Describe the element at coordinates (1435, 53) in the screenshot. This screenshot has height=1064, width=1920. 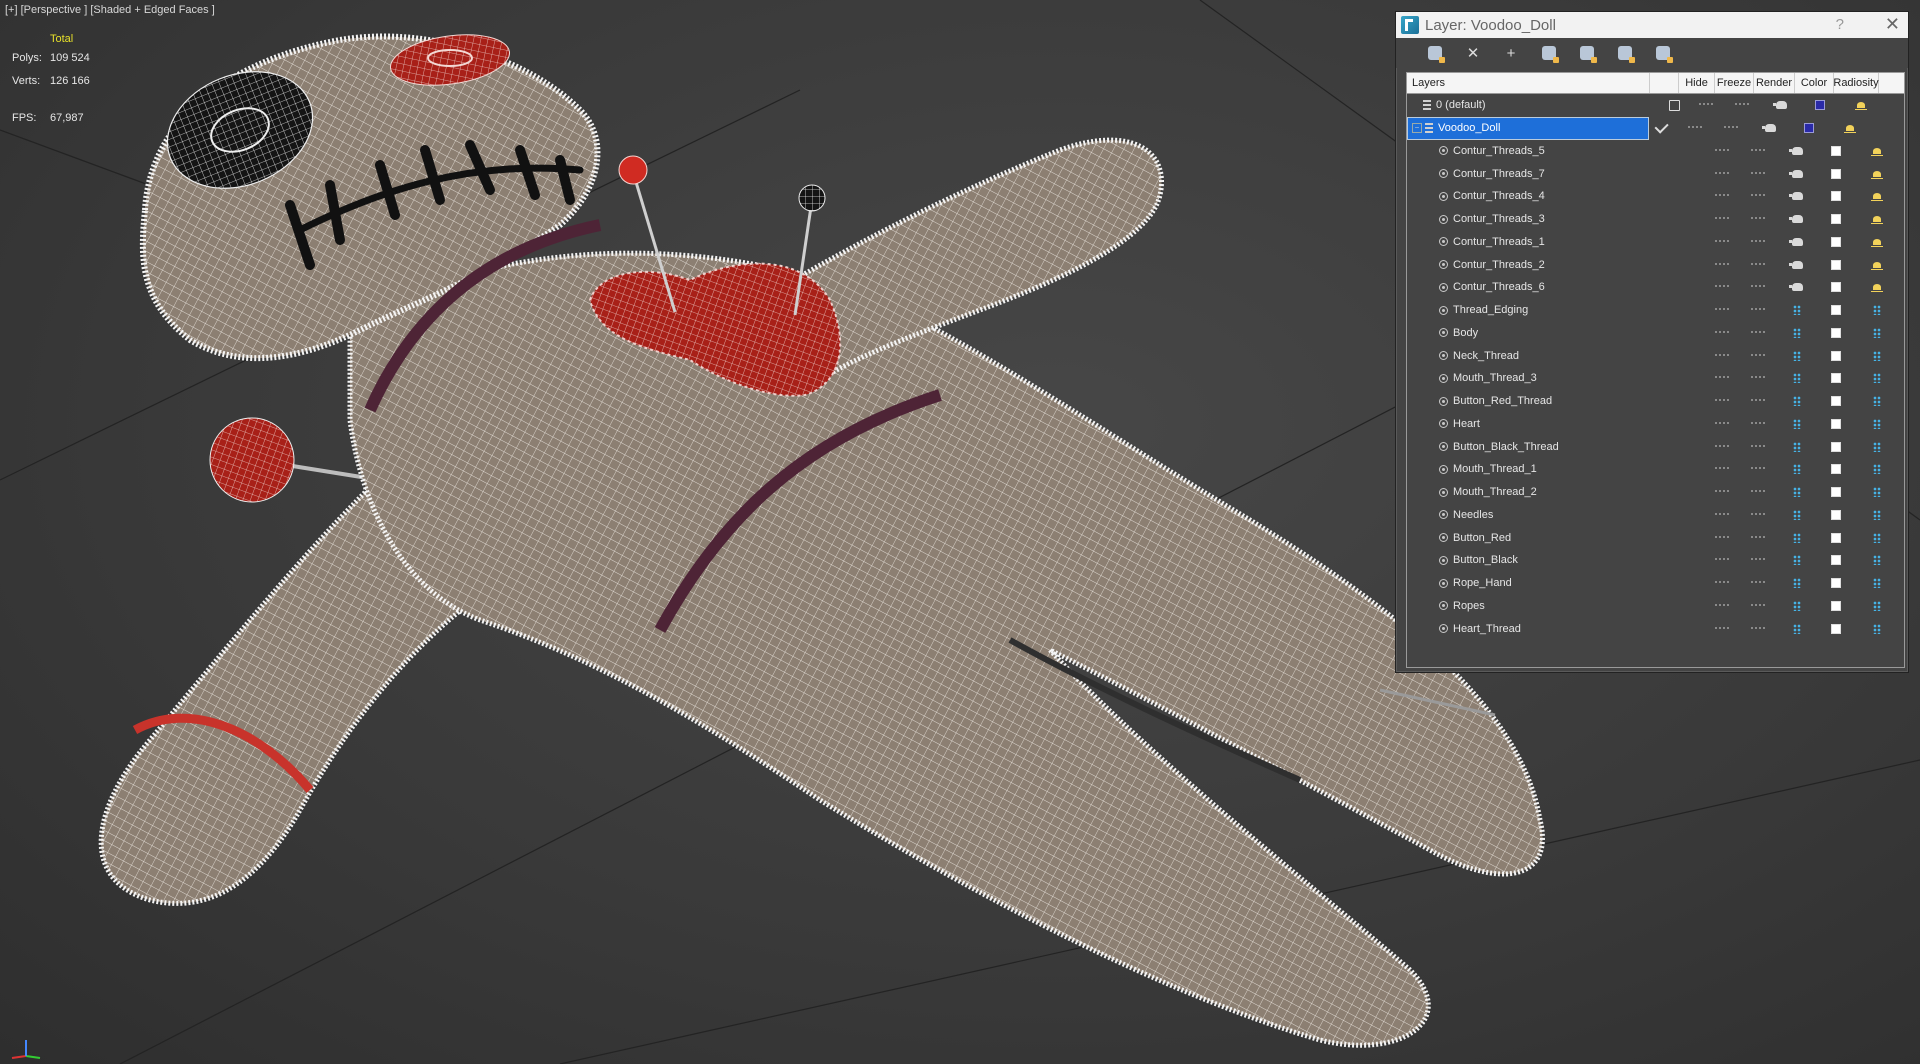
I see `create-layer-button` at that location.